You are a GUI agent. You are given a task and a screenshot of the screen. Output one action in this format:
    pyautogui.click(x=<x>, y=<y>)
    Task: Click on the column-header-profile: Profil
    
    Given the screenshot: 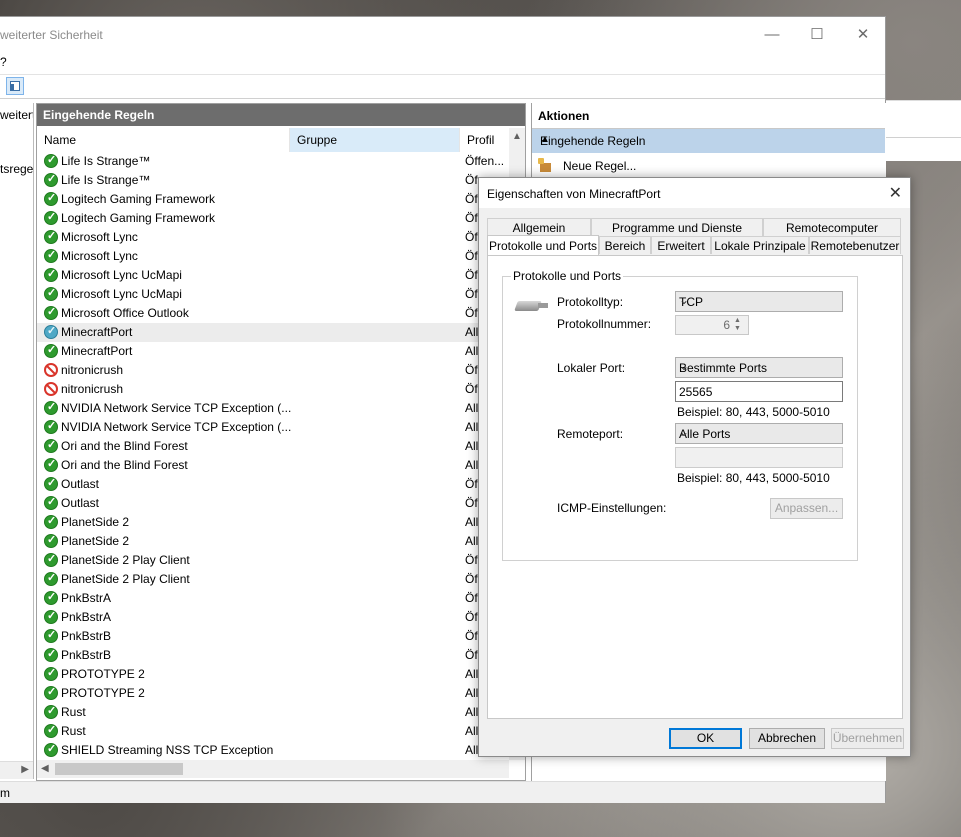 What is the action you would take?
    pyautogui.click(x=484, y=140)
    